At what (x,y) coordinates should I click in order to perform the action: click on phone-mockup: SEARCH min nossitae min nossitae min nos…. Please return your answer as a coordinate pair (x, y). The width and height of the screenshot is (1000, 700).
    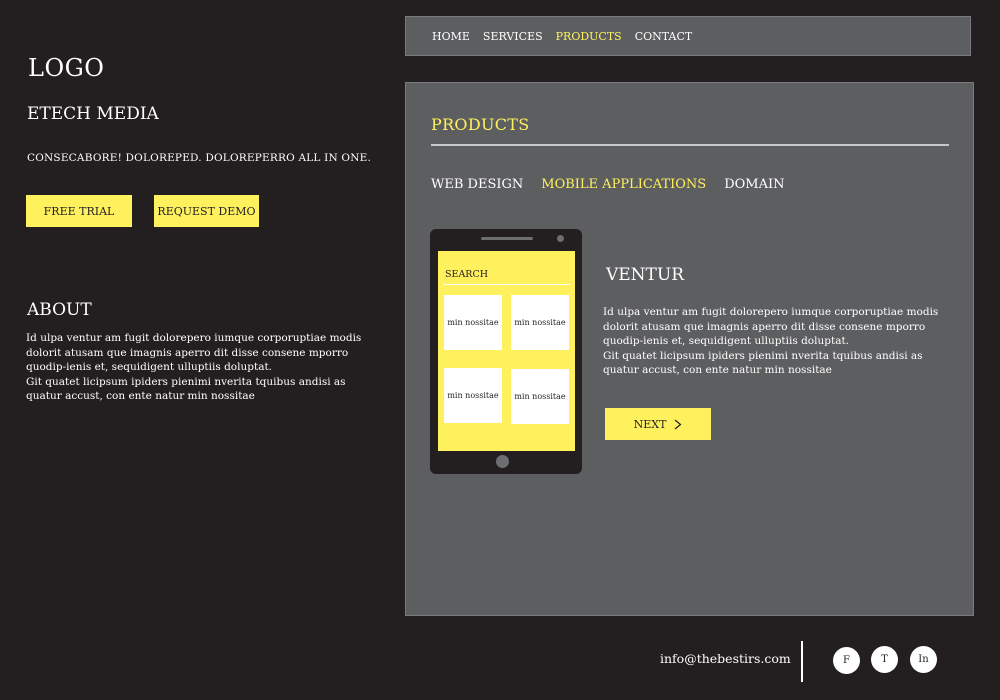
    Looking at the image, I should click on (506, 351).